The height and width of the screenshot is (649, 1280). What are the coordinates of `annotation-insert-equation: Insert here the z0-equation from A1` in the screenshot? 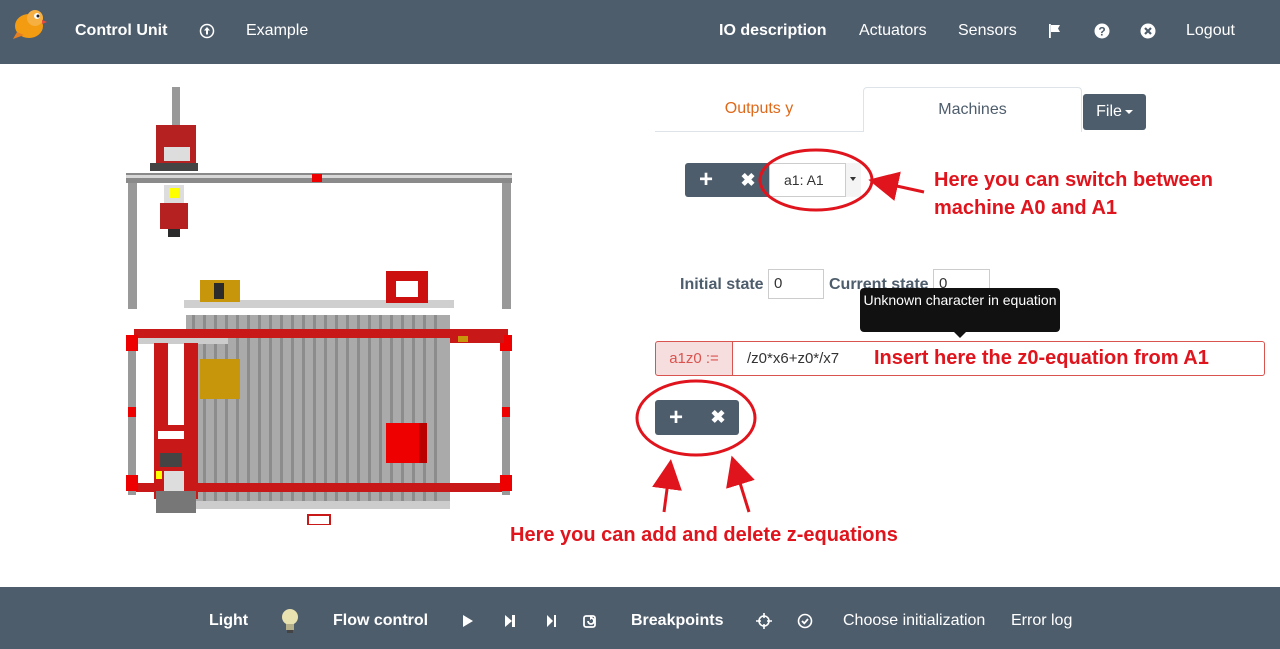 It's located at (1041, 358).